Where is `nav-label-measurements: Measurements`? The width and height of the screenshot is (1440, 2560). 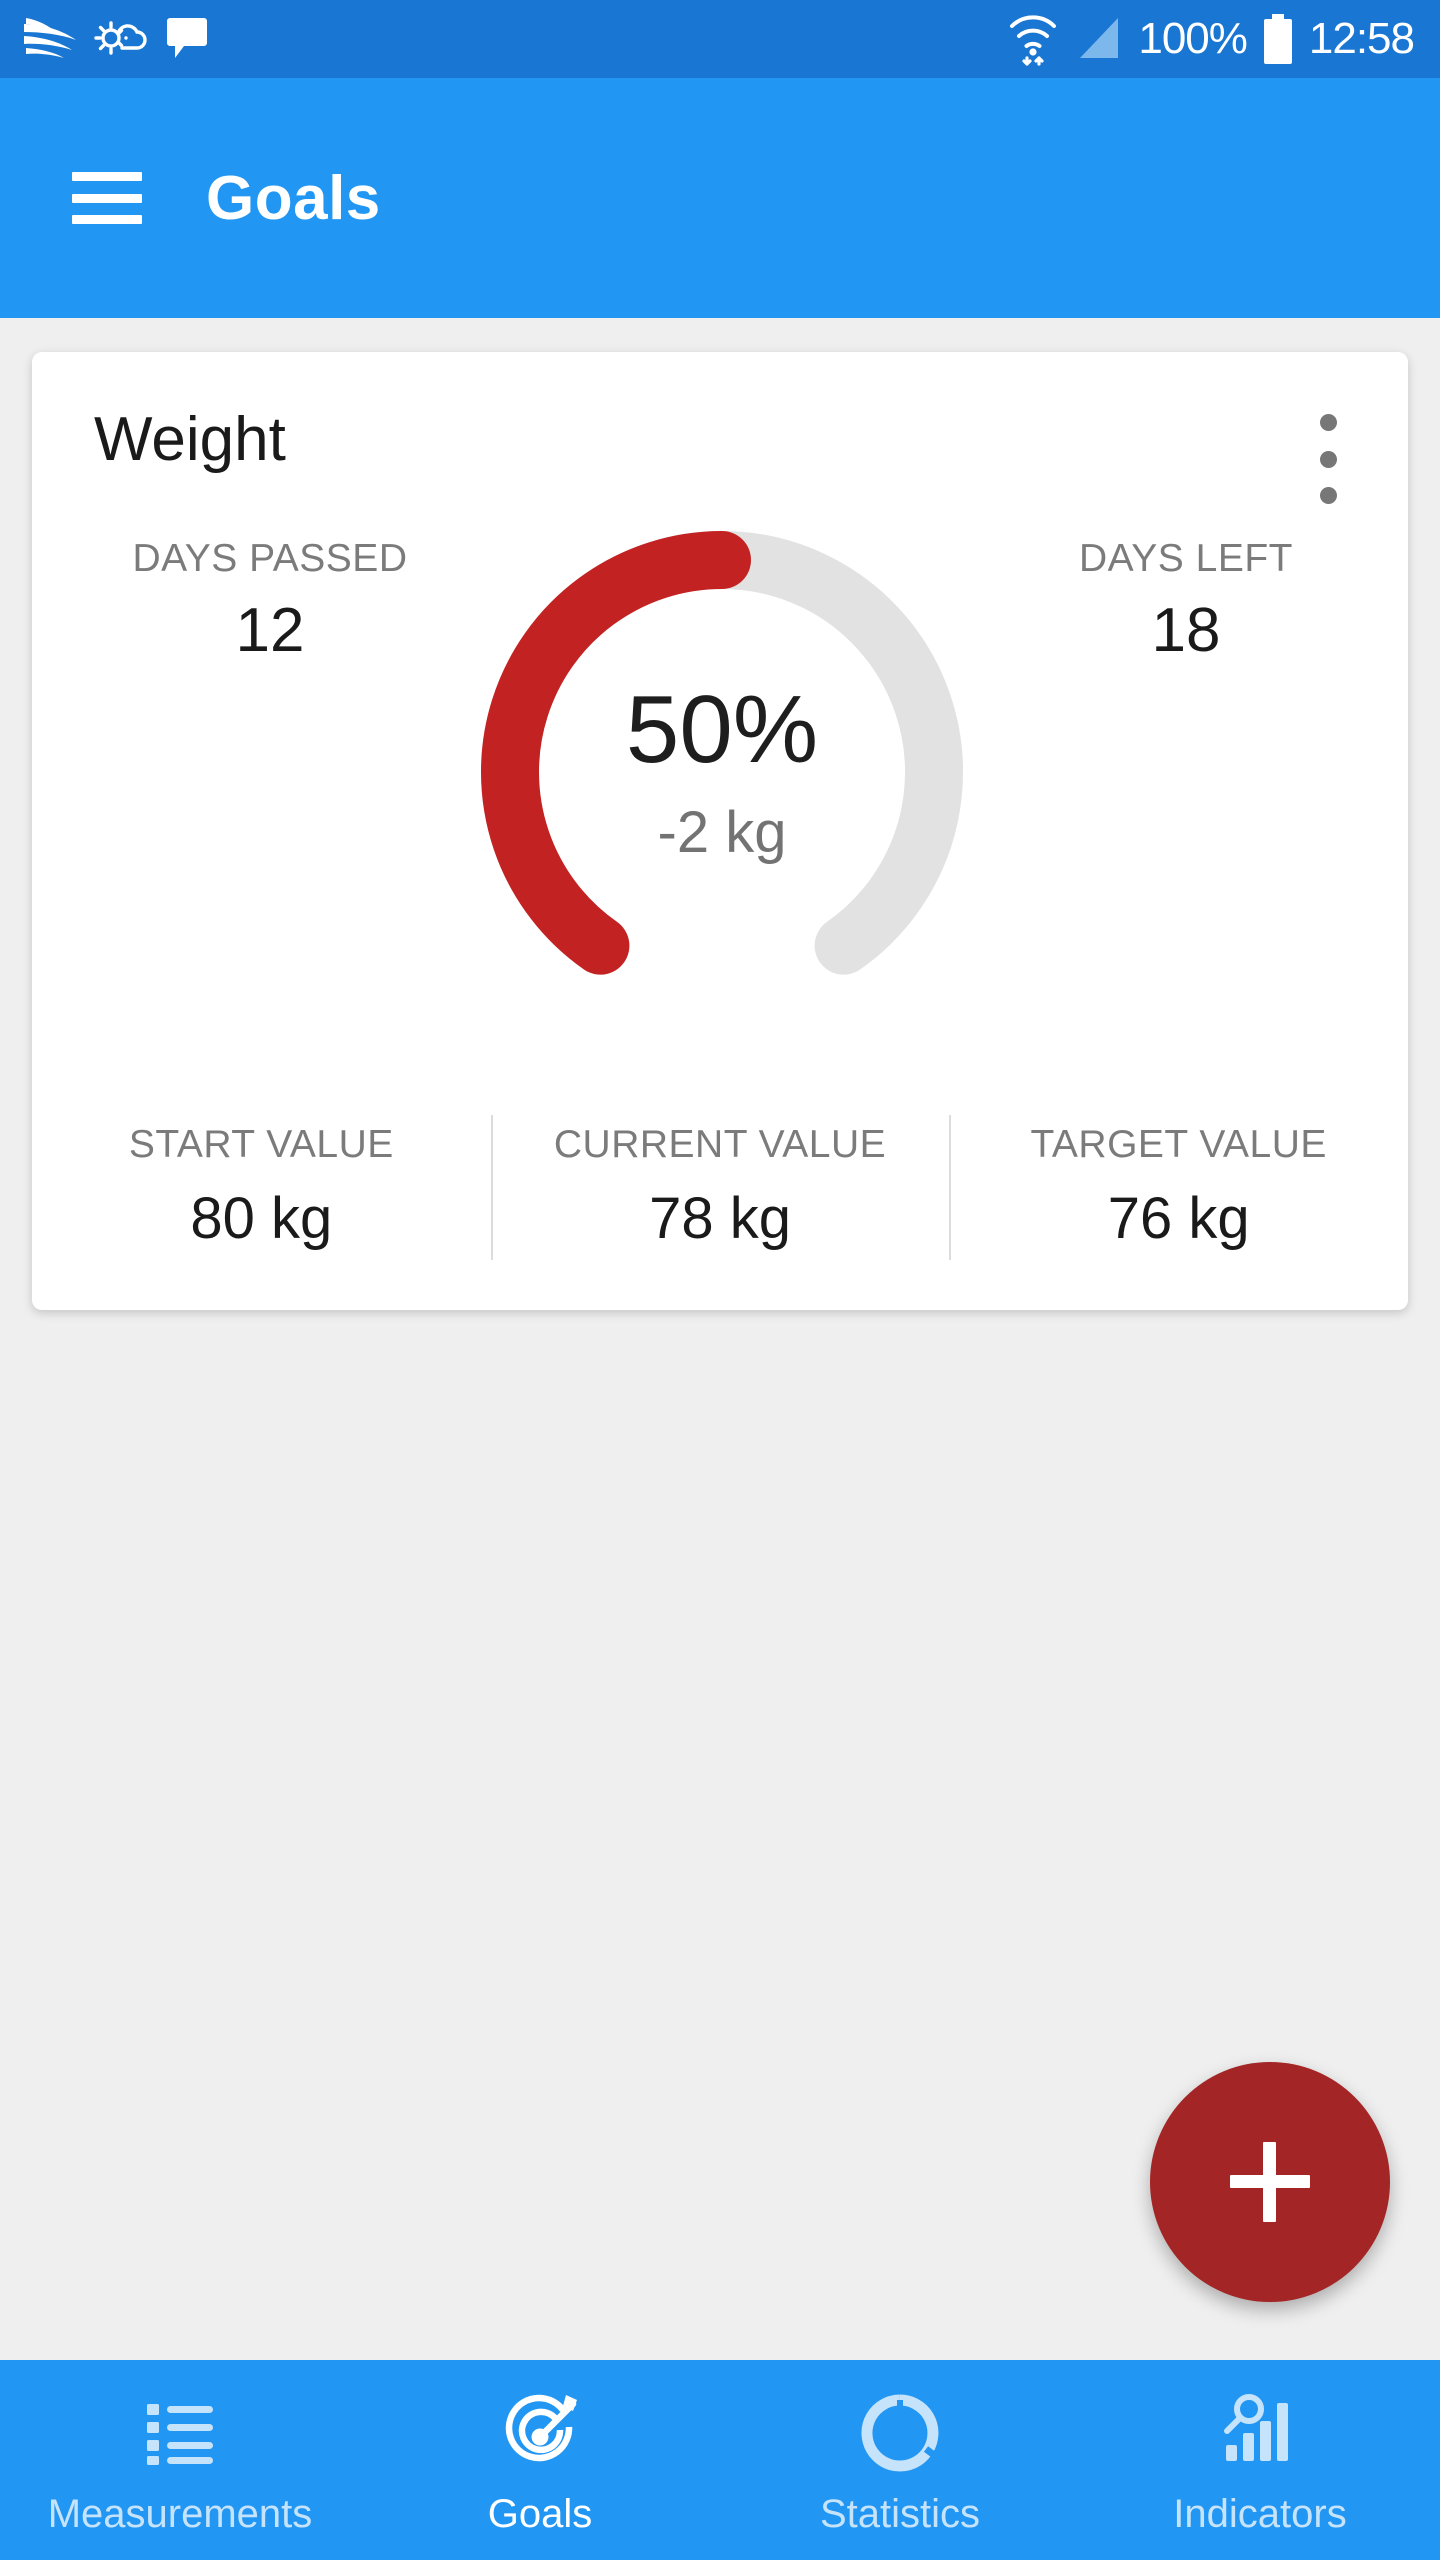
nav-label-measurements: Measurements is located at coordinates (180, 2513).